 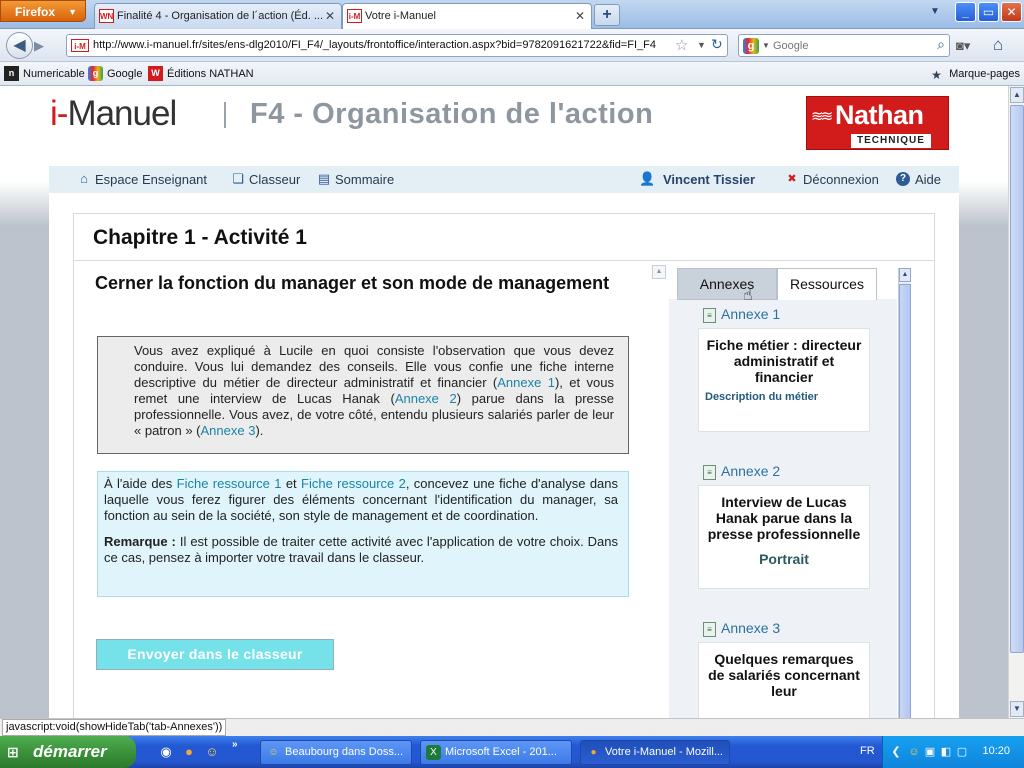 What do you see at coordinates (998, 45) in the screenshot?
I see `home-icon: ⌂` at bounding box center [998, 45].